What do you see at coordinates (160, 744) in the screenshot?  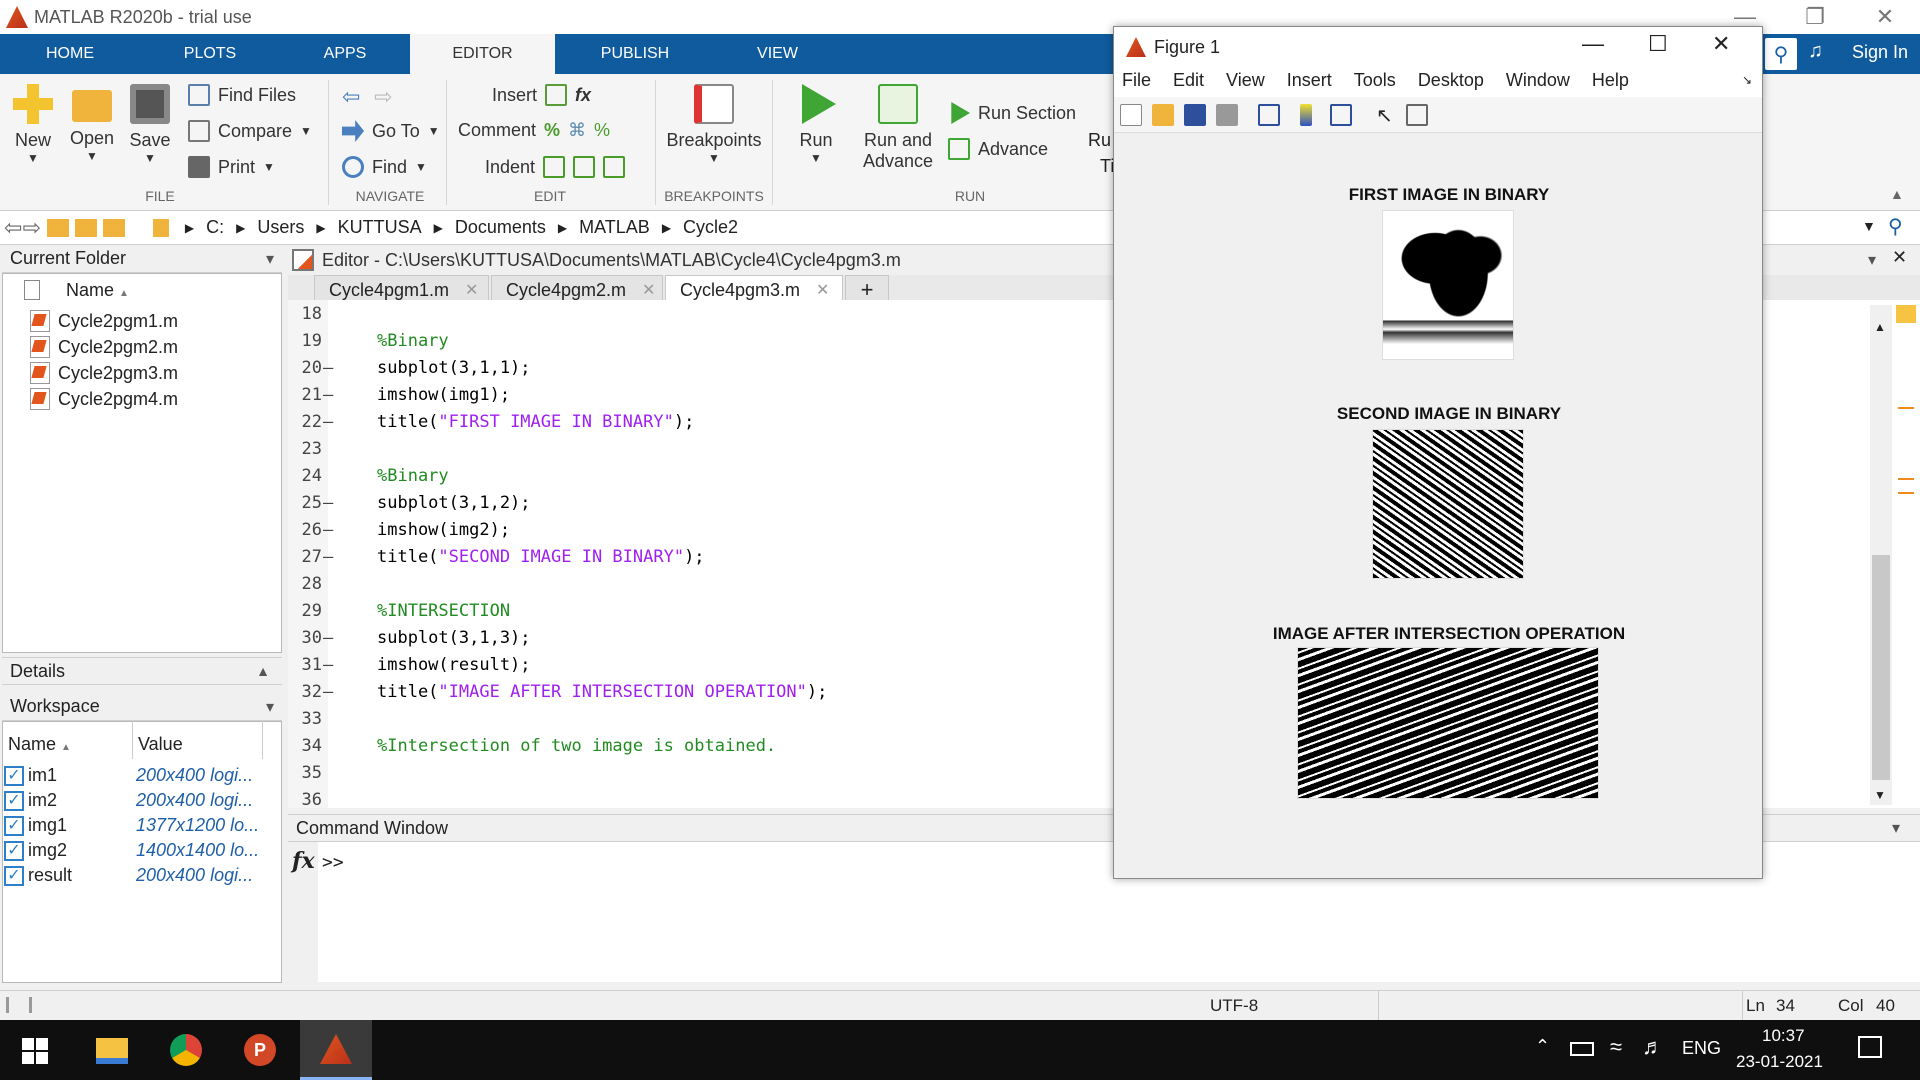 I see `workspace-value-column: Value` at bounding box center [160, 744].